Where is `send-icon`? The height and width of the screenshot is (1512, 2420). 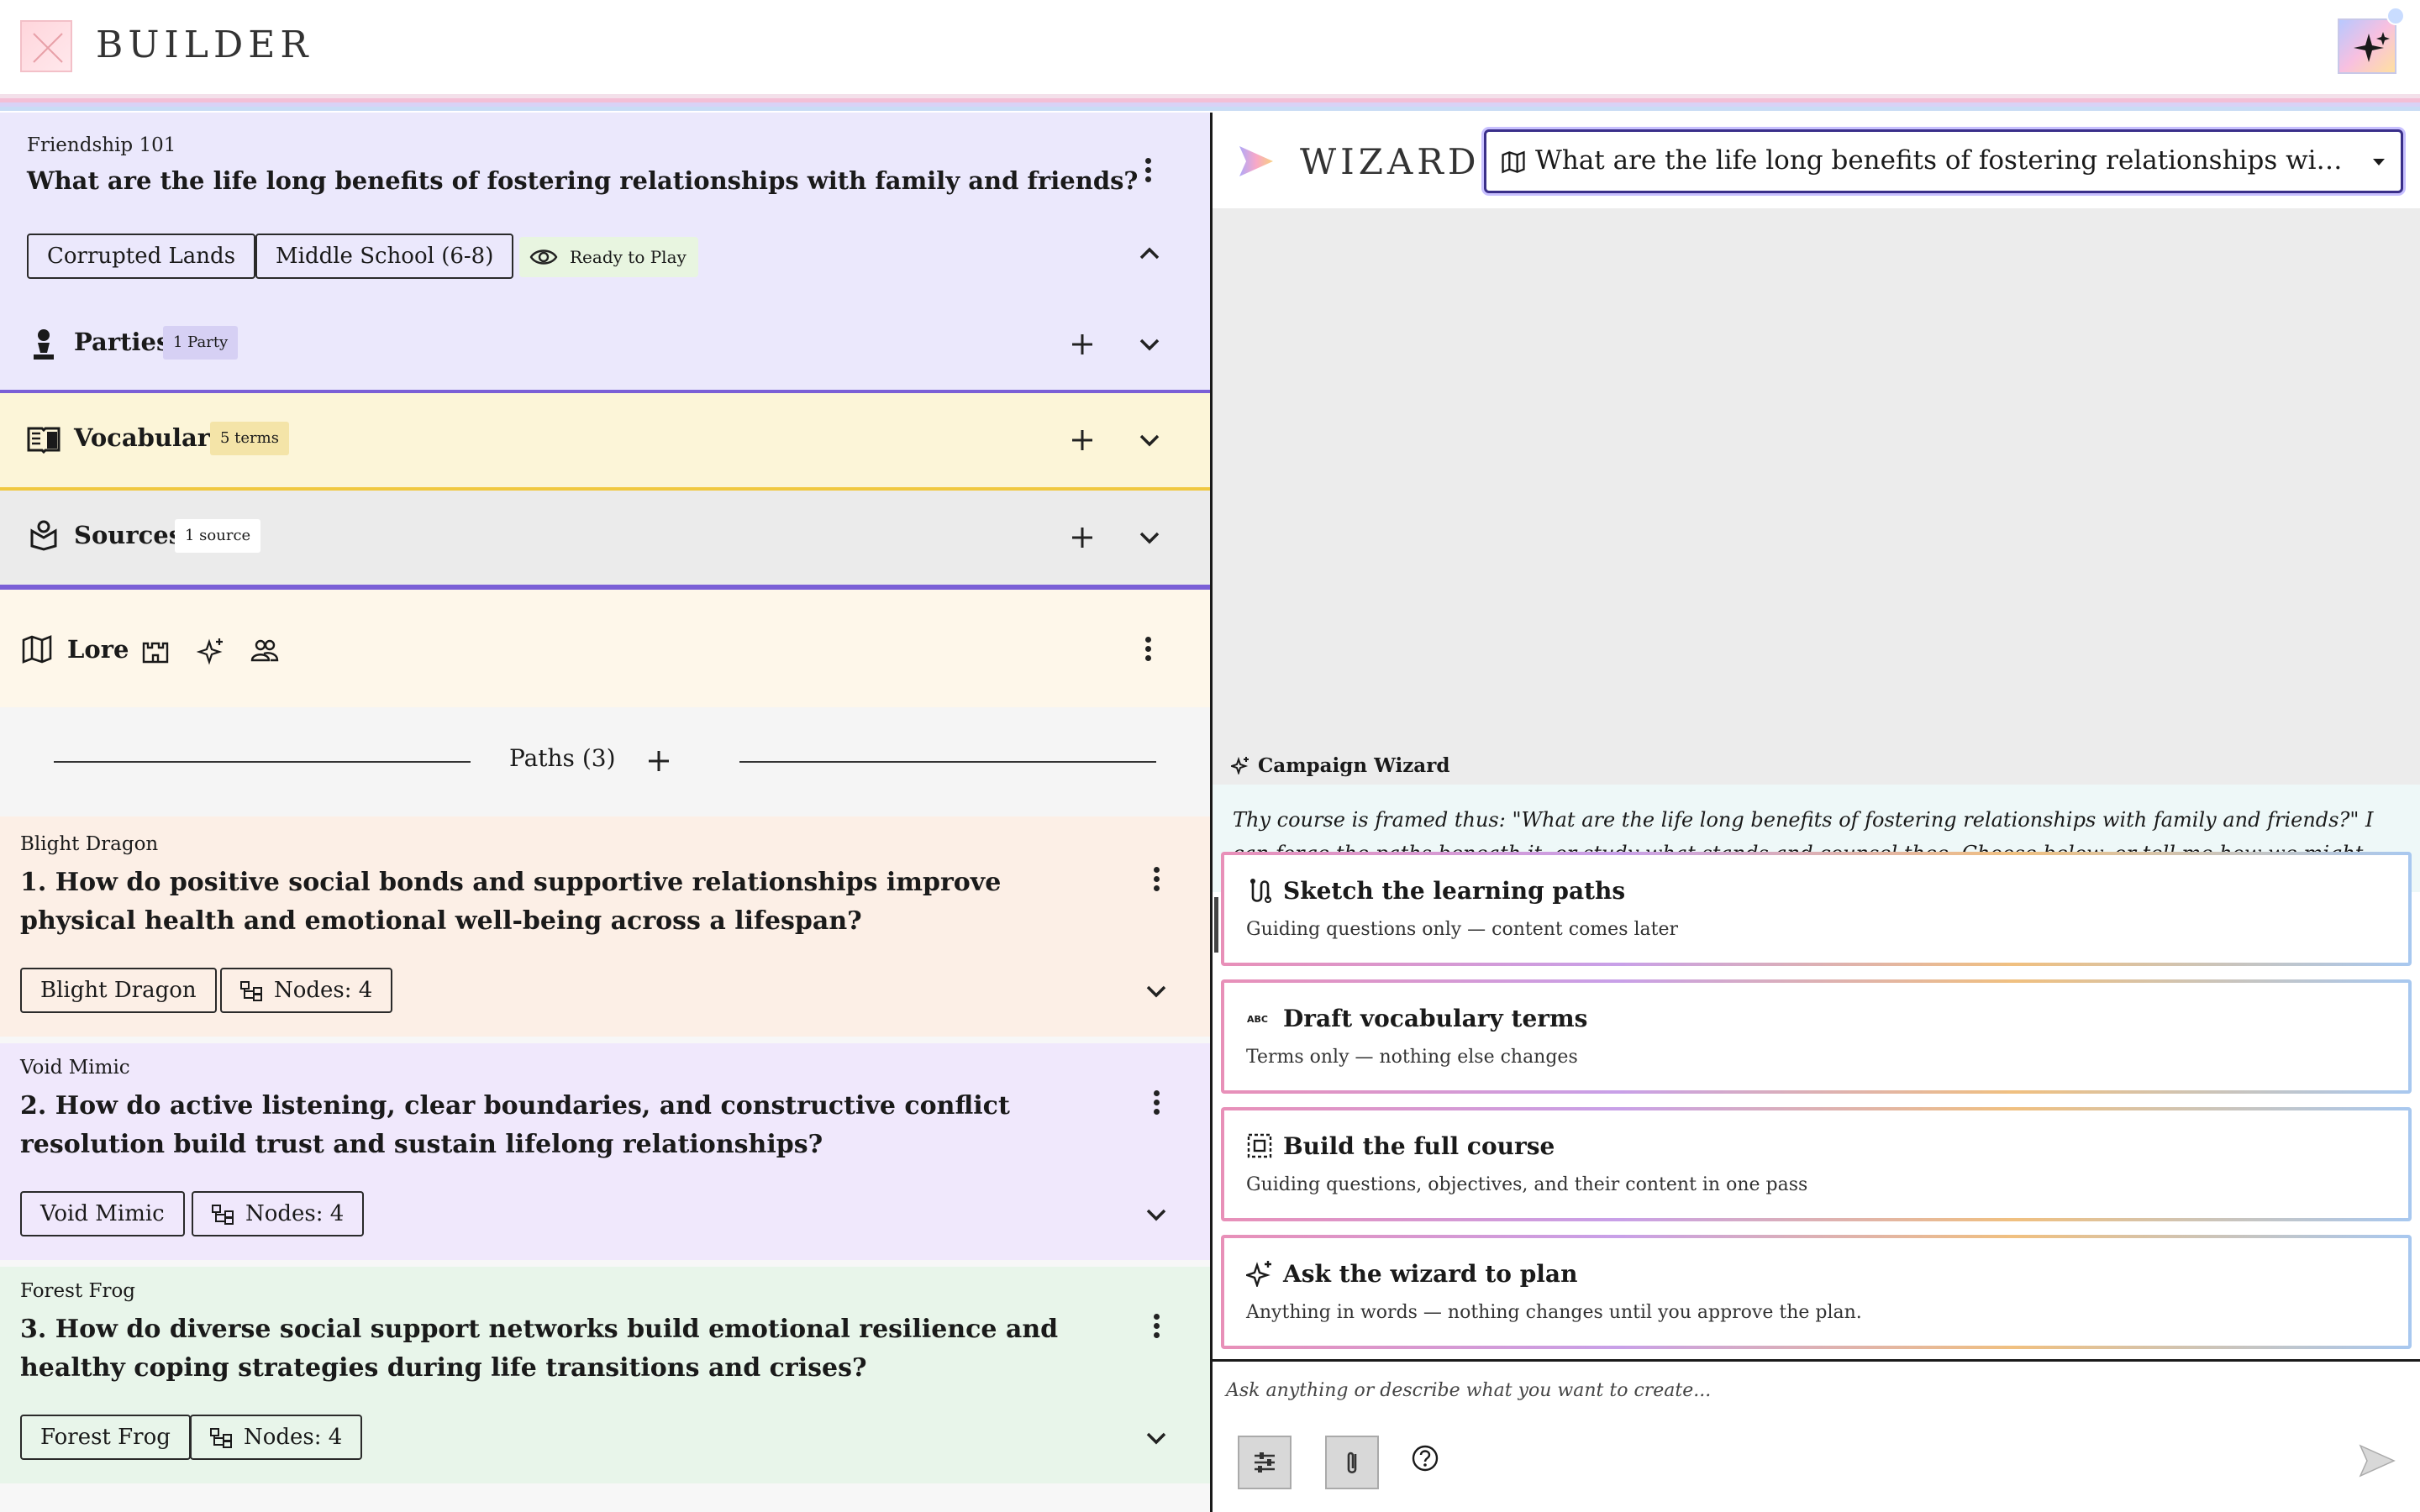 send-icon is located at coordinates (2377, 1461).